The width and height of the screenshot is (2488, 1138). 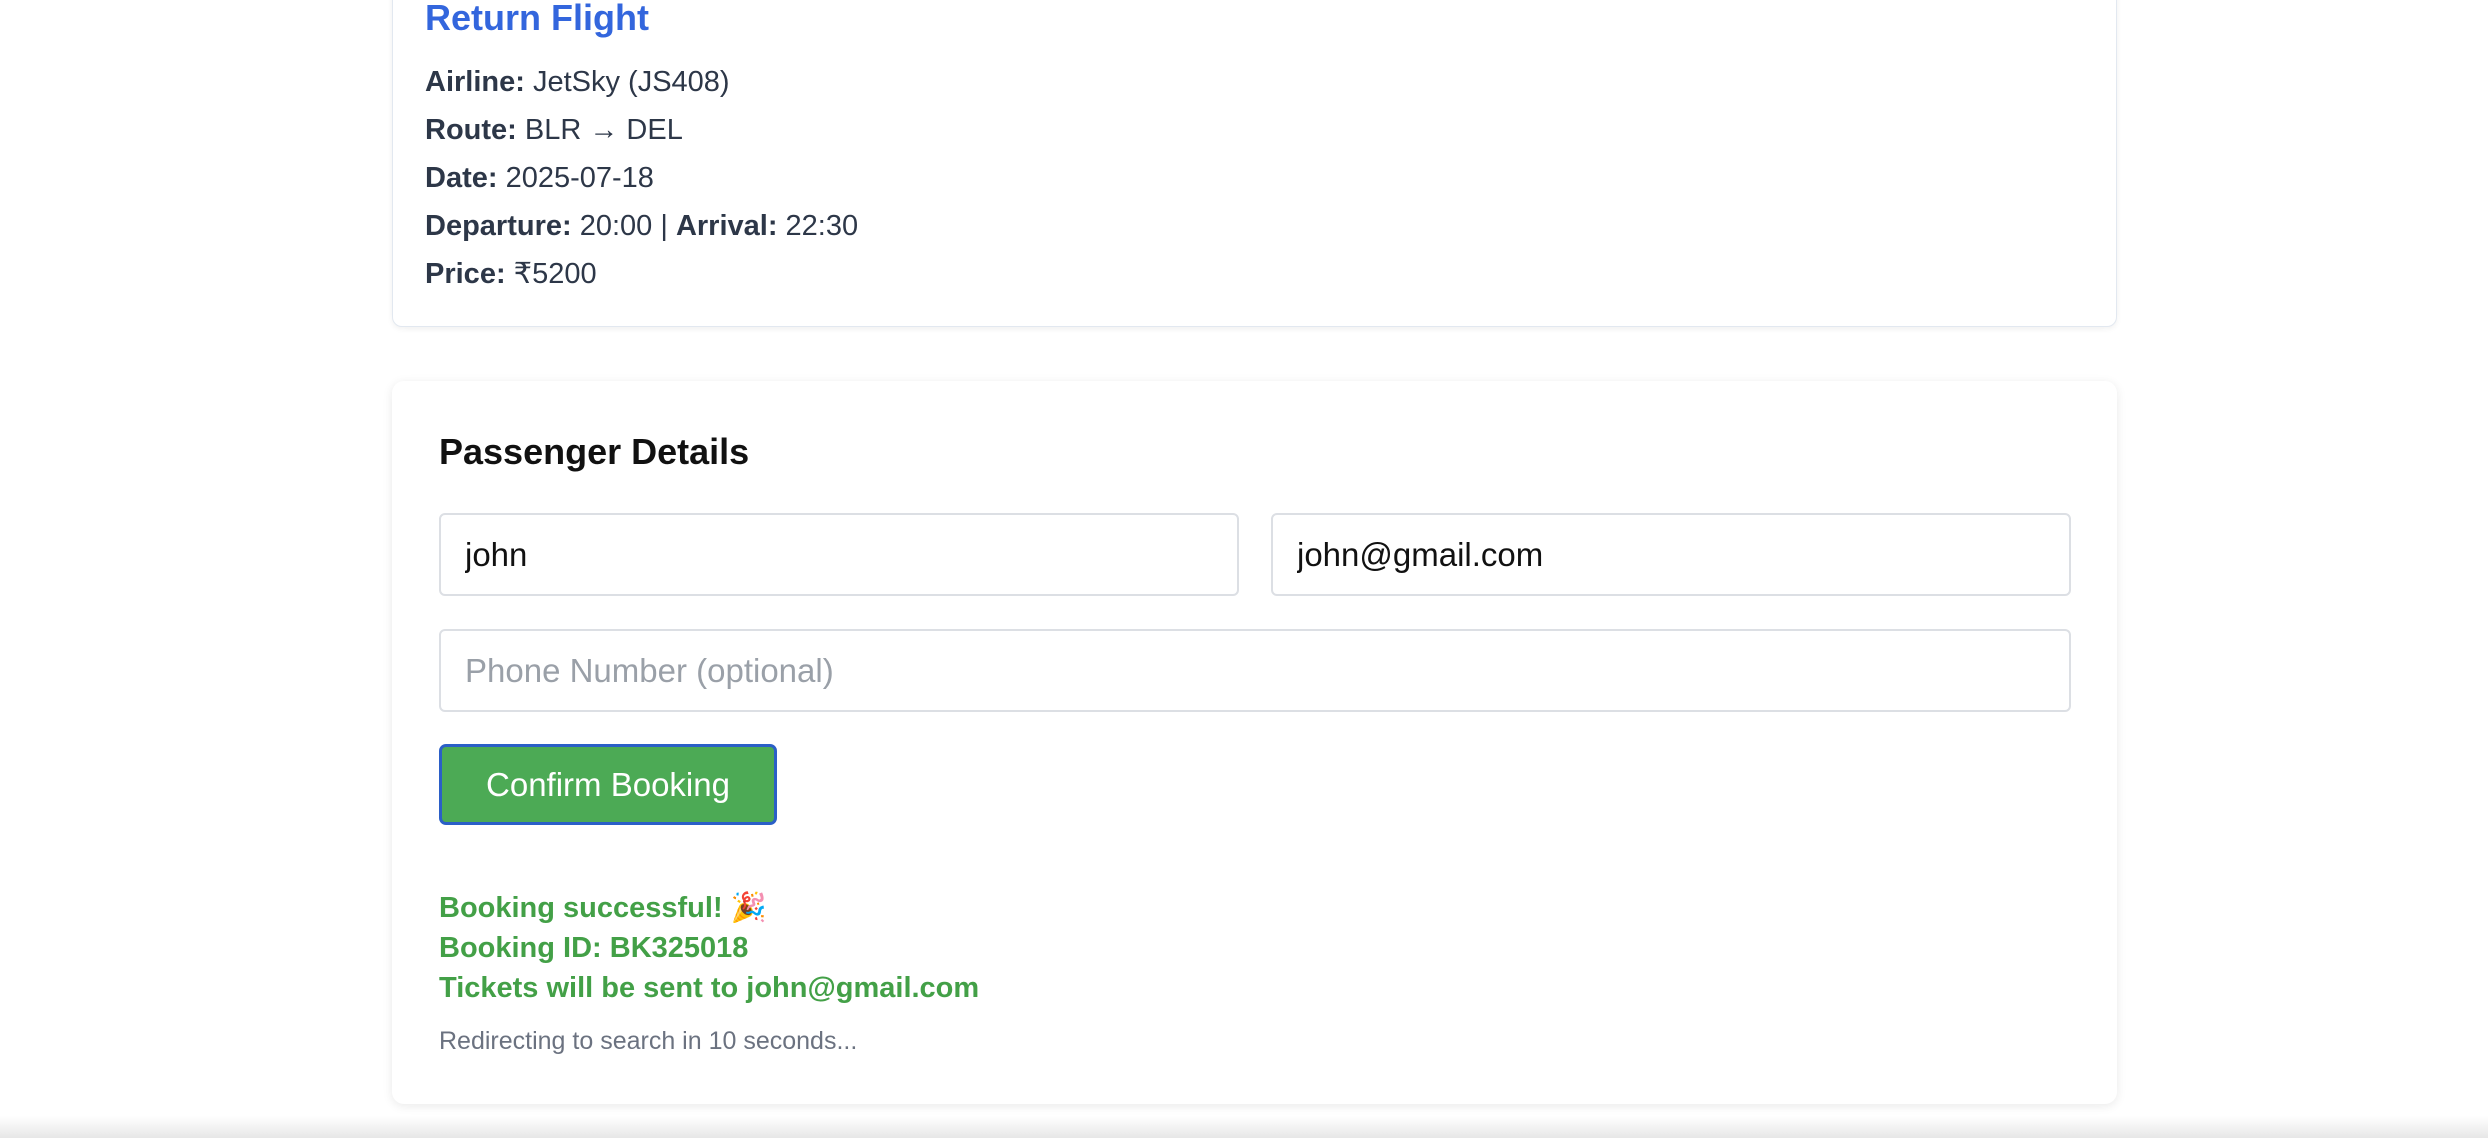 I want to click on times-row: Departure: 20:00 | Arrival: 22:30, so click(x=641, y=226).